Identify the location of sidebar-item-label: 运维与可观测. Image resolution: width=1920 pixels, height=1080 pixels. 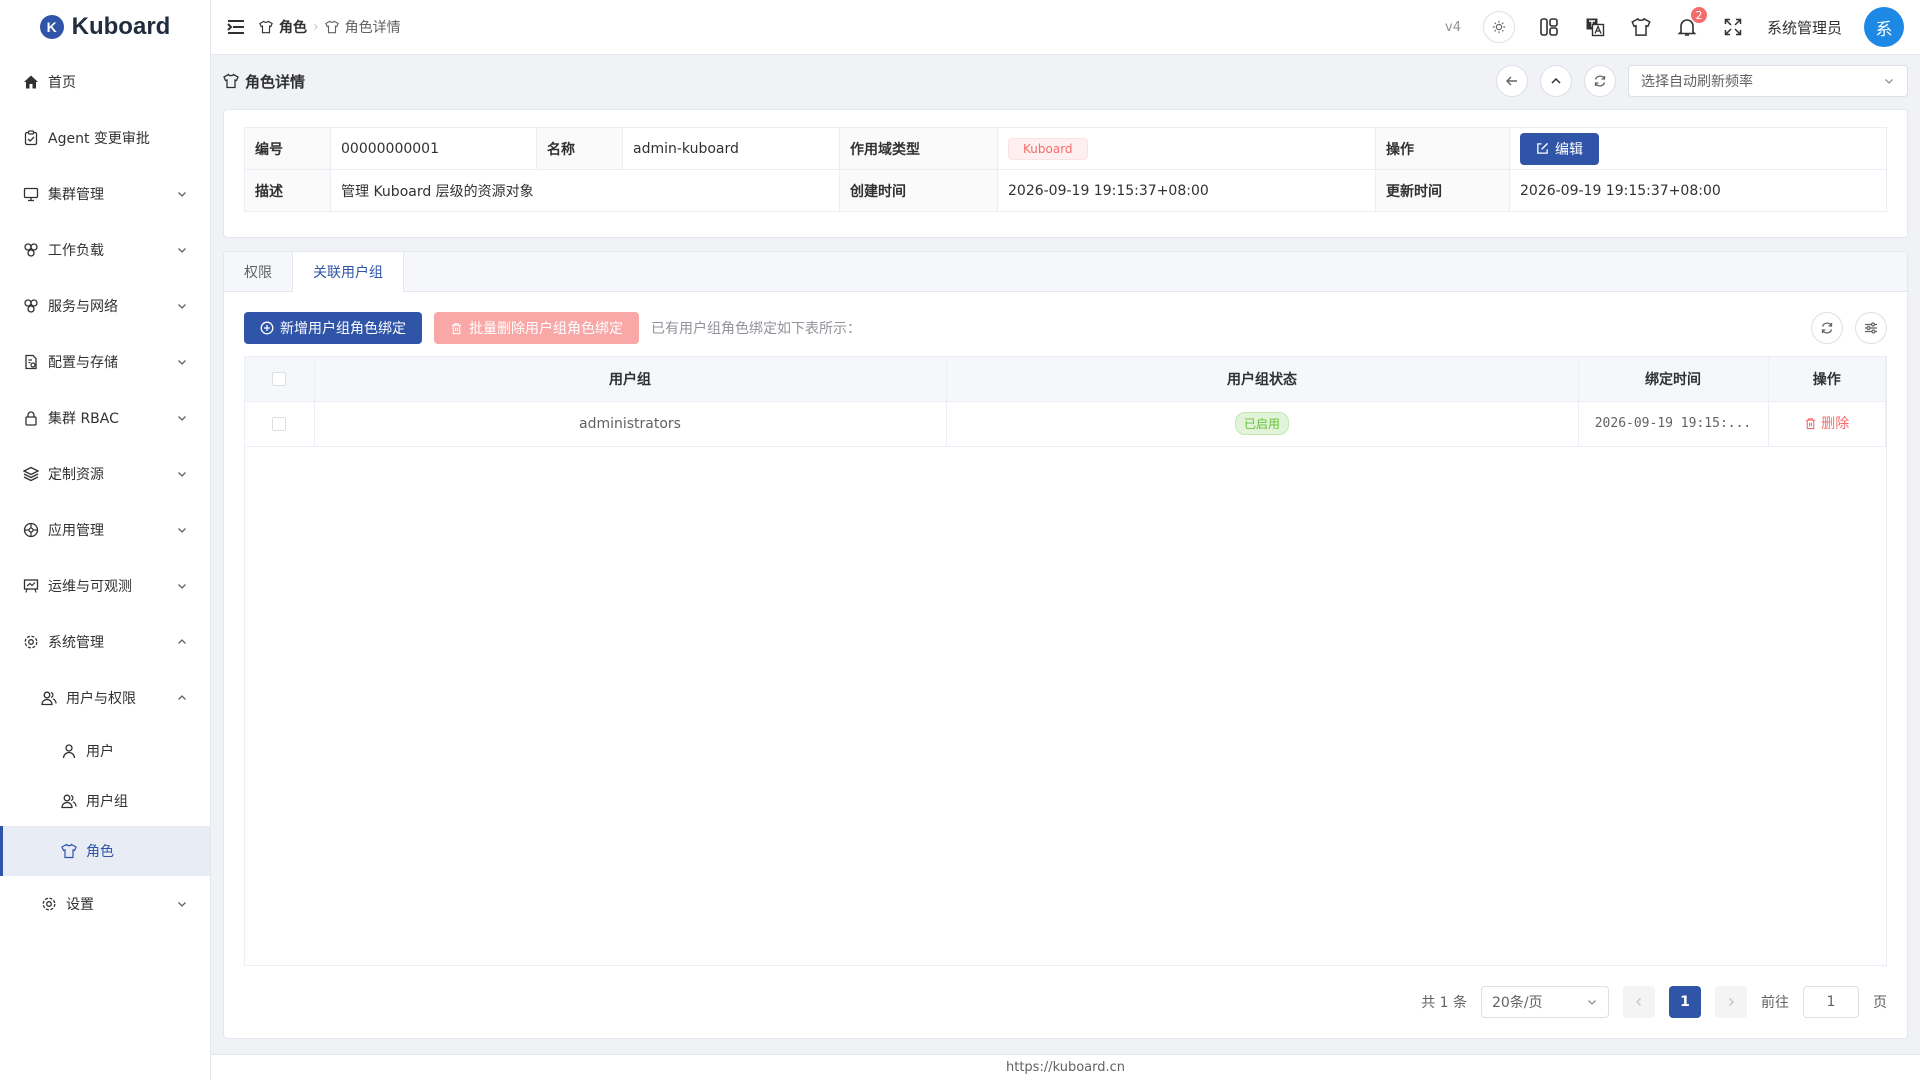
(90, 587).